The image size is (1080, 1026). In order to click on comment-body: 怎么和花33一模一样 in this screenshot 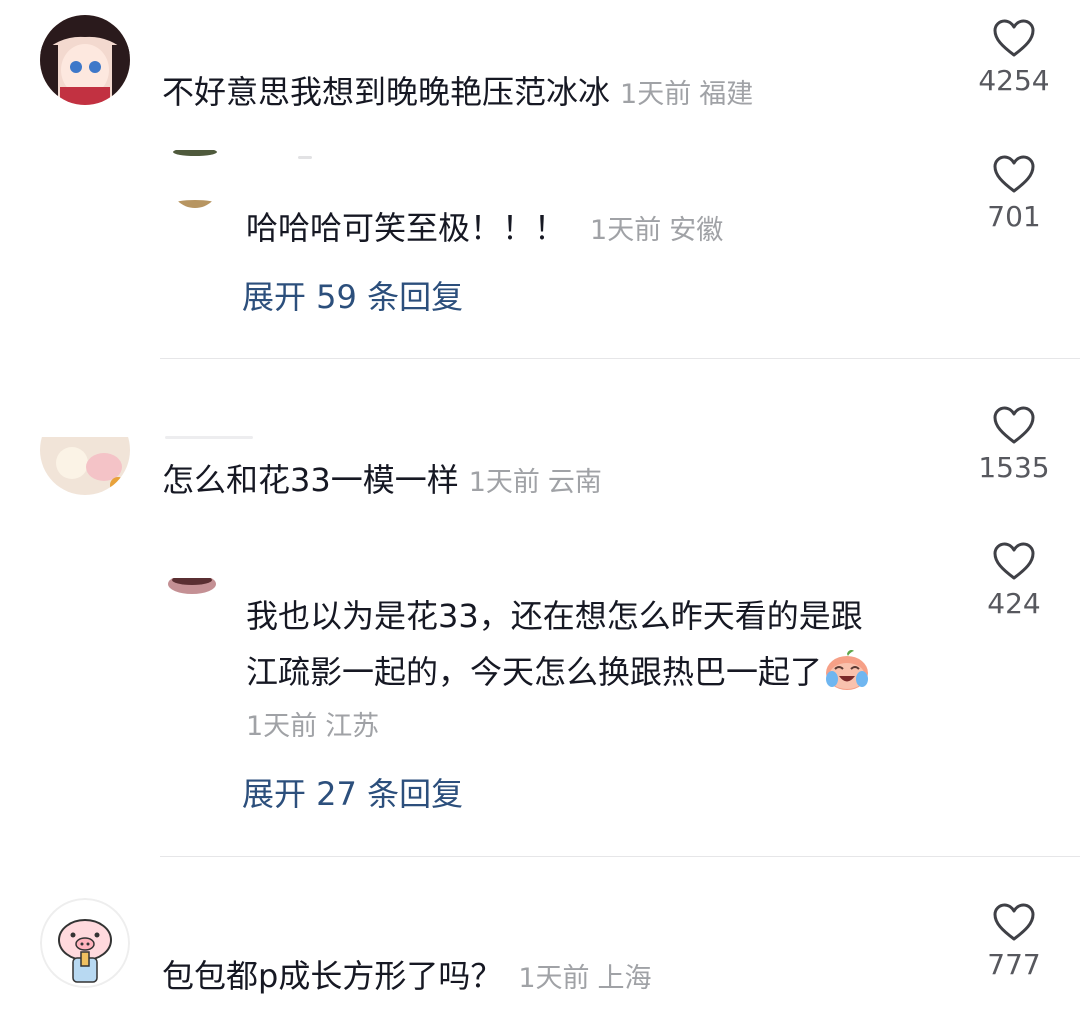, I will do `click(310, 480)`.